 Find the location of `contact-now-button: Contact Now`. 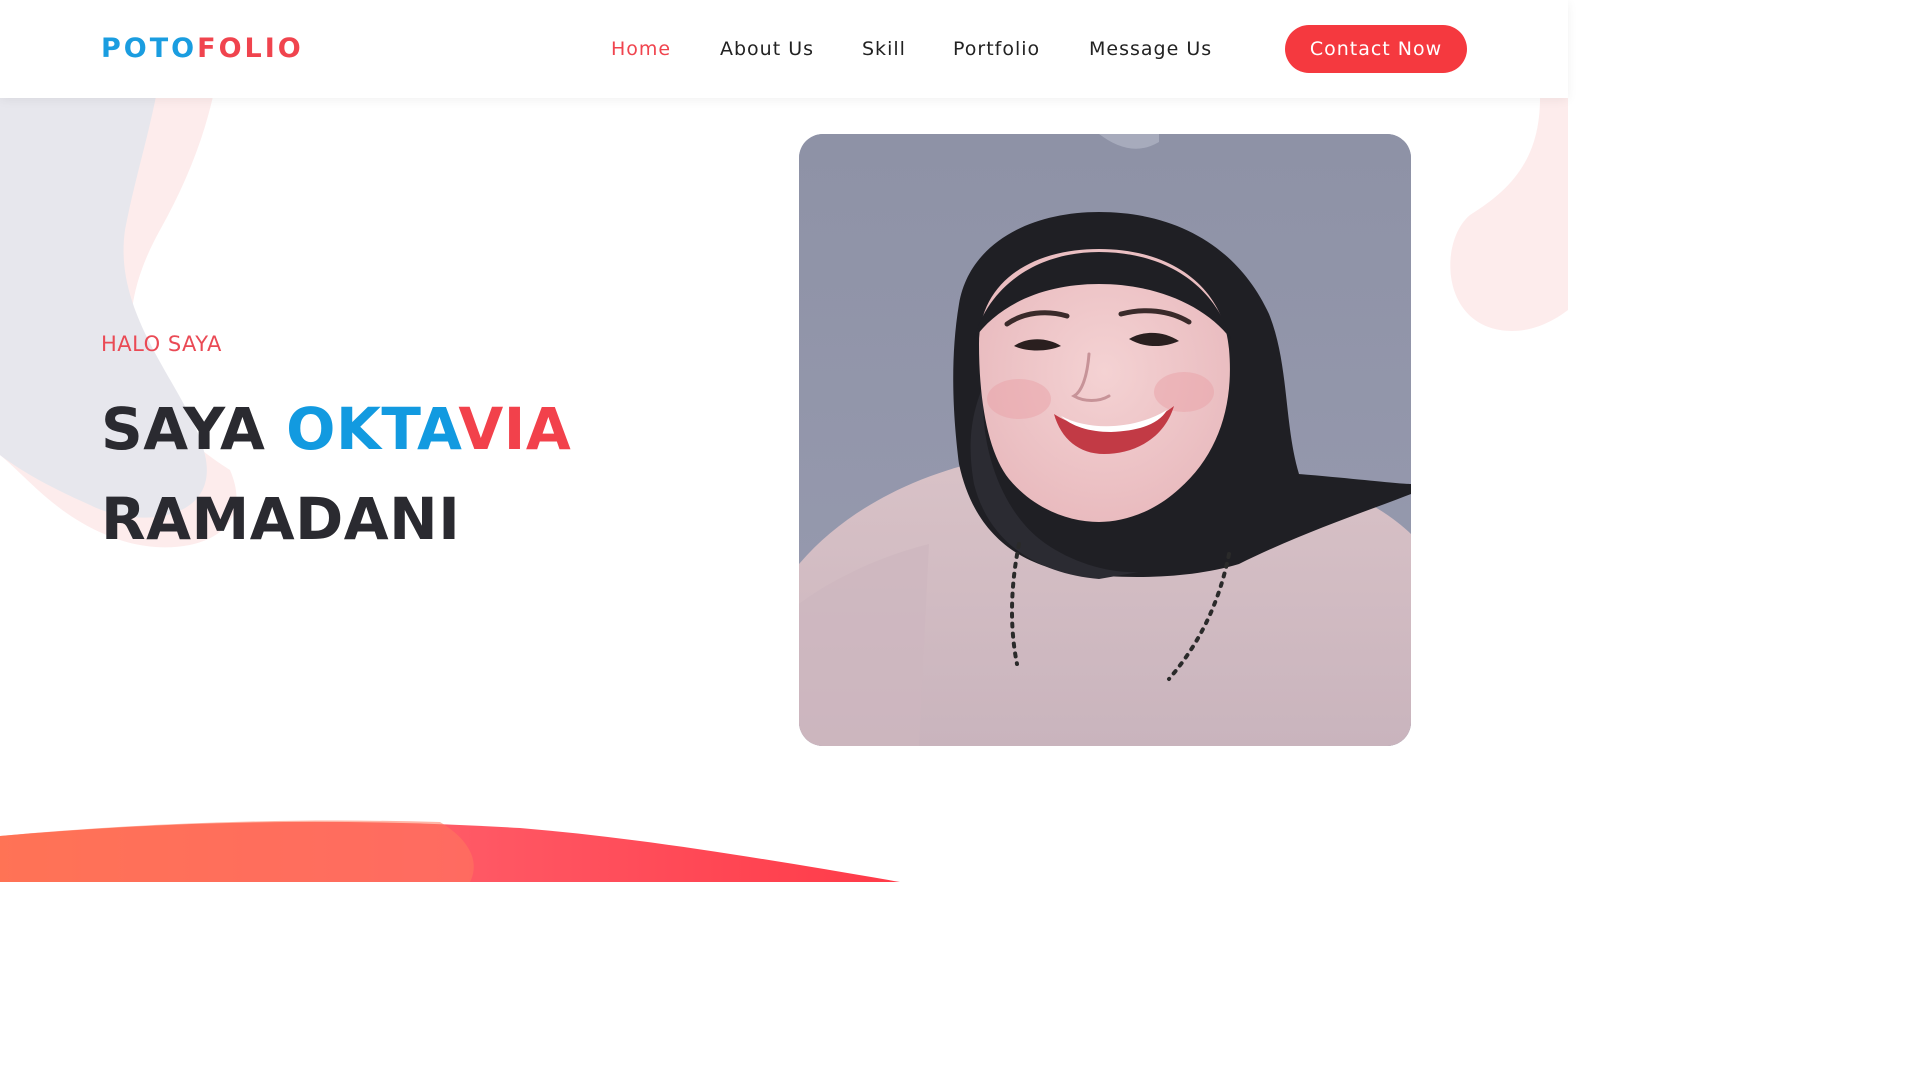

contact-now-button: Contact Now is located at coordinates (1376, 49).